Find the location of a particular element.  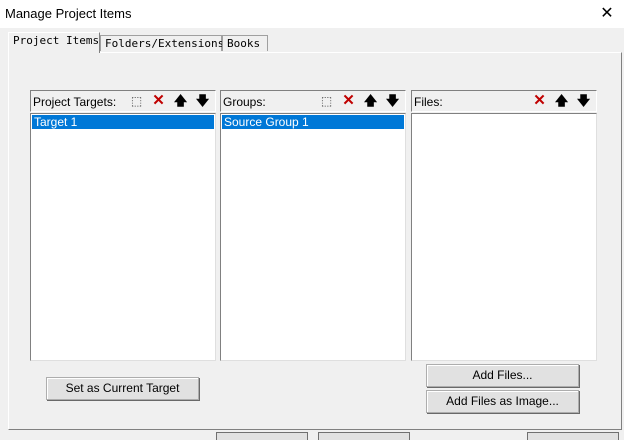

list-item: Source Group 1 is located at coordinates (313, 122).